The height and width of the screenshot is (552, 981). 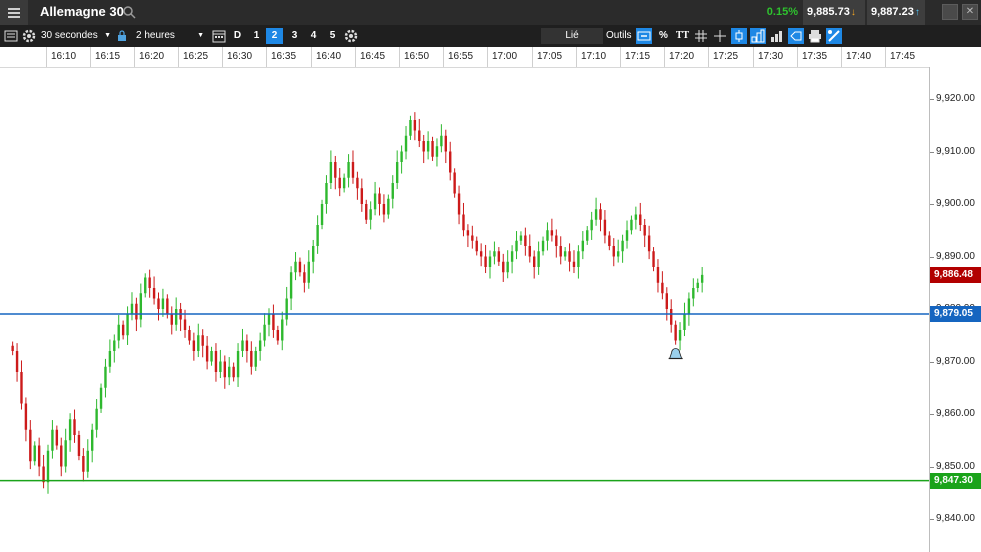 I want to click on lock-icon, so click(x=122, y=36).